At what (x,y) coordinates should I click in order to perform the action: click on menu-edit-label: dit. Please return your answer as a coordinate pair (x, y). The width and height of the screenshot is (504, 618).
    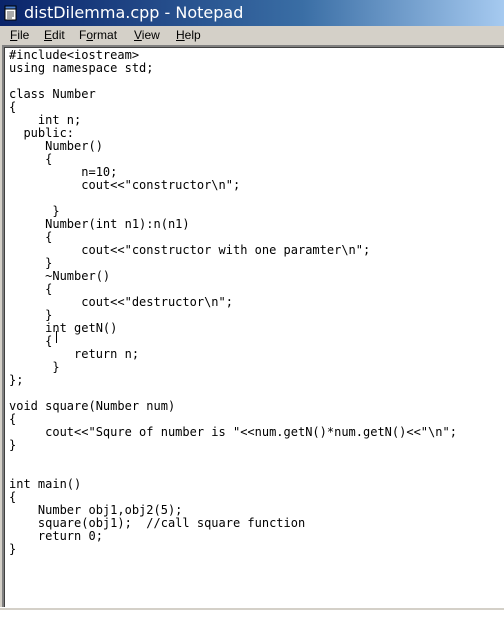
    Looking at the image, I should click on (58, 35).